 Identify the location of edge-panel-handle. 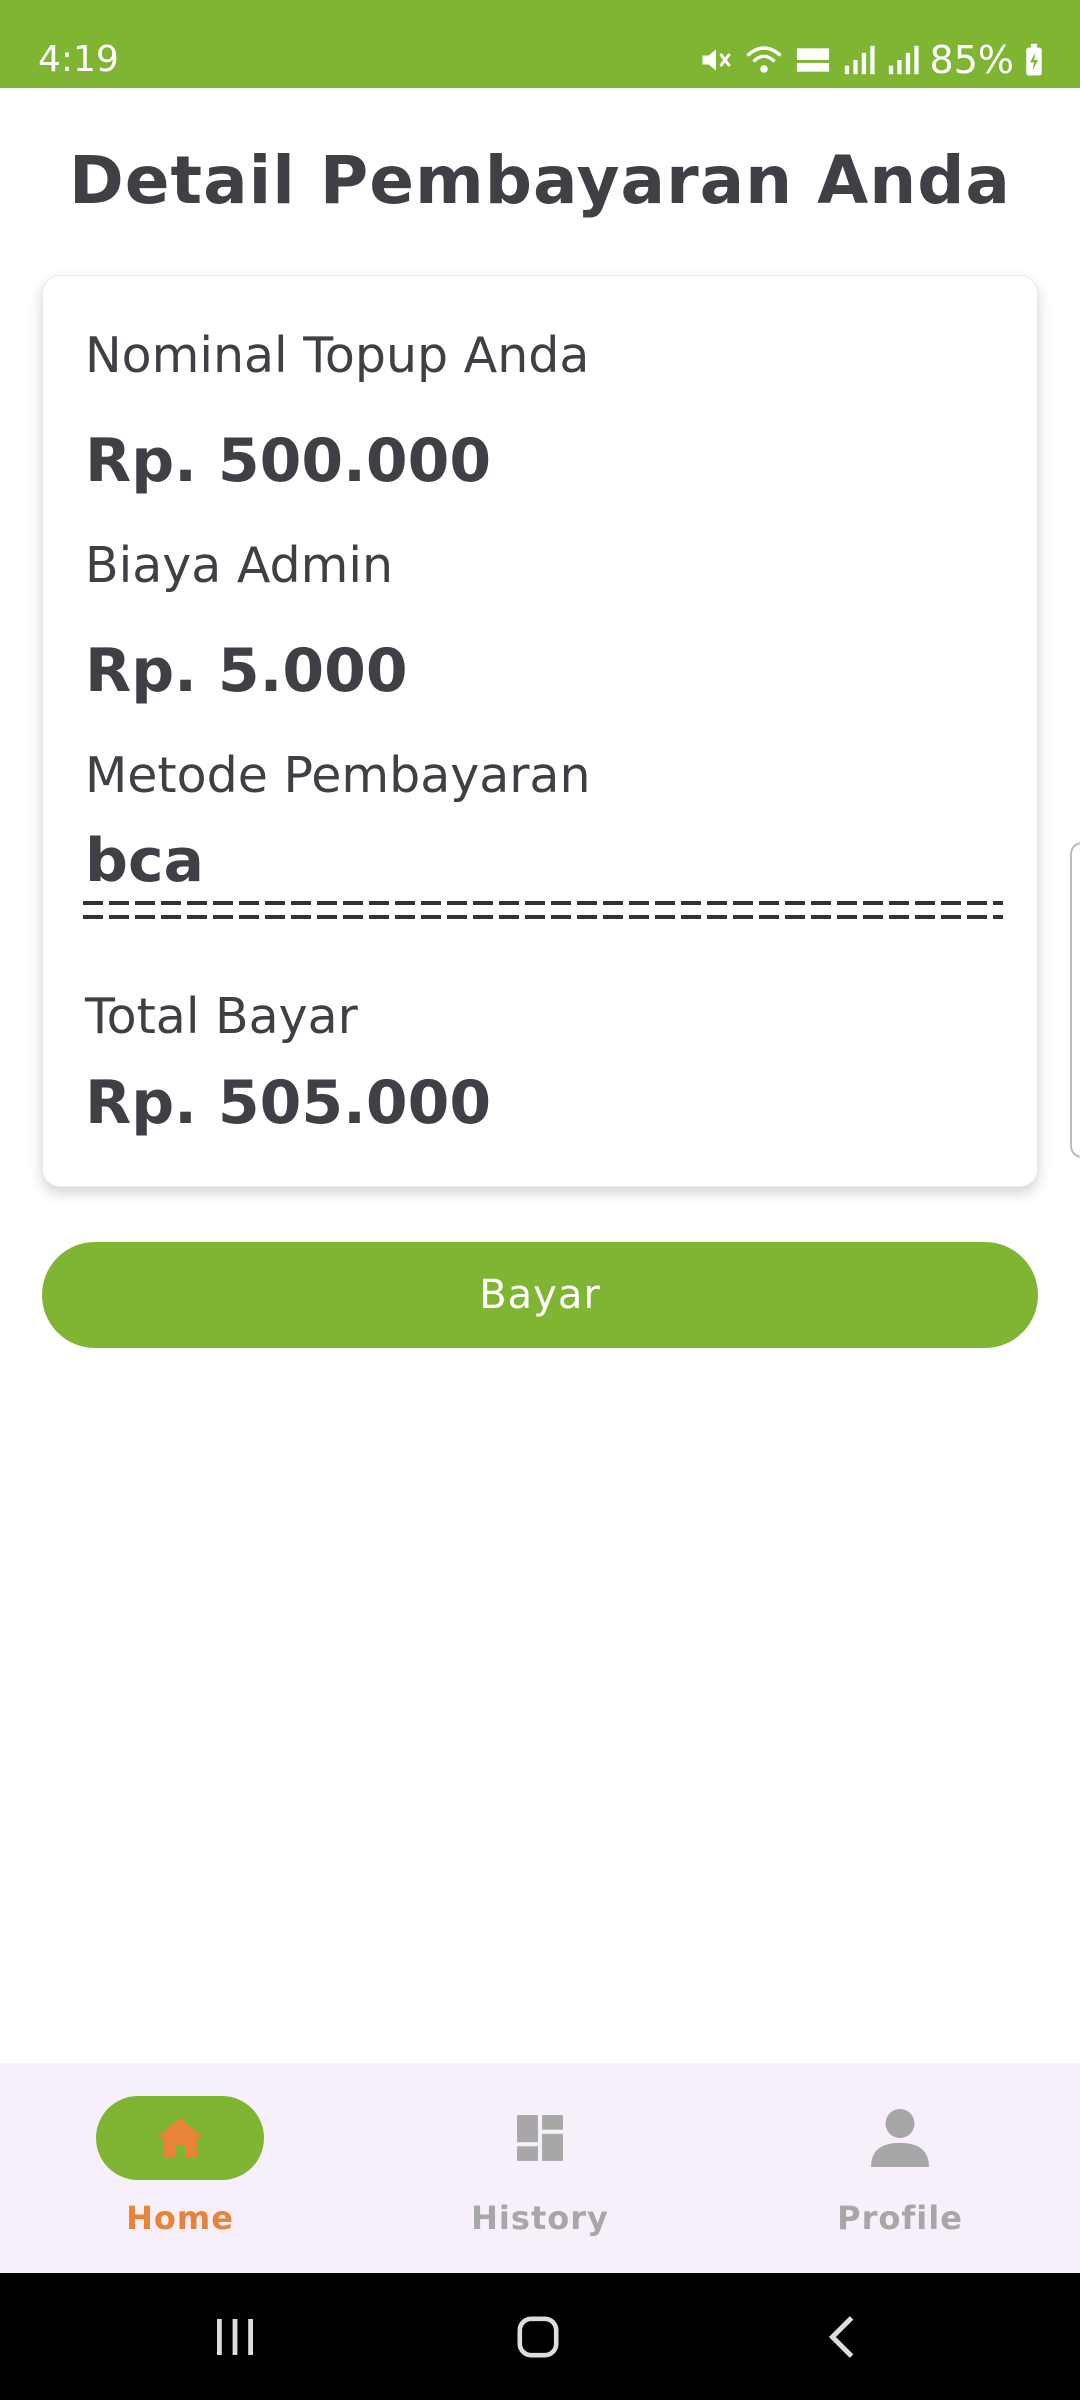
(1075, 1000).